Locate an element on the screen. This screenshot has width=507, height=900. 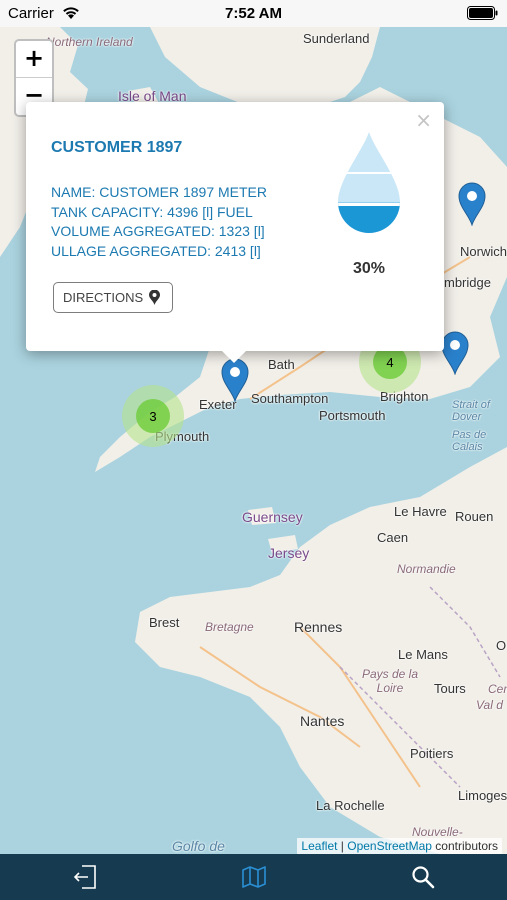
place-bretagne: Bretagne is located at coordinates (229, 627).